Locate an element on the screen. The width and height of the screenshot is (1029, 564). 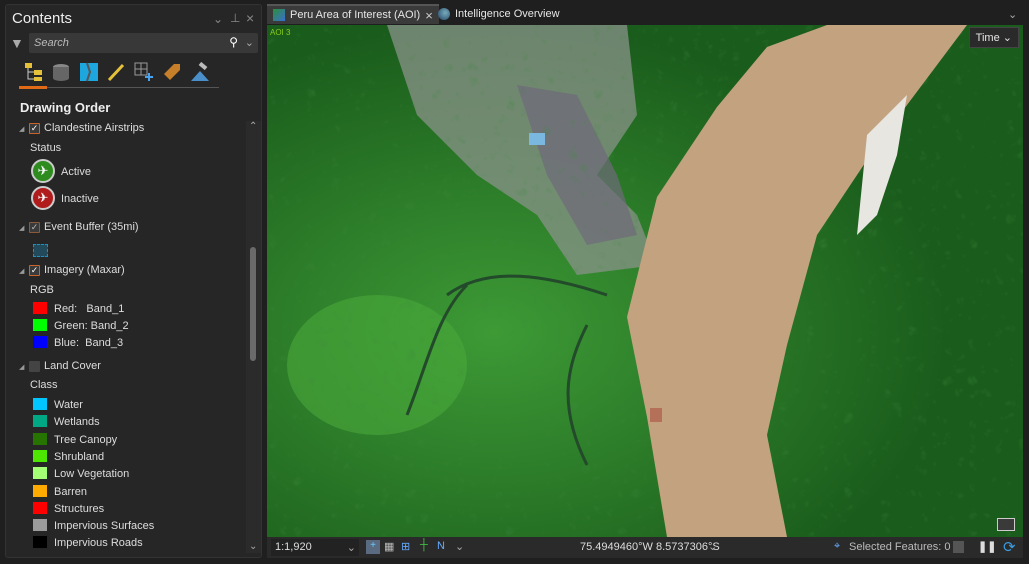
selected-features-count: Selected Features: 0 is located at coordinates (900, 547).